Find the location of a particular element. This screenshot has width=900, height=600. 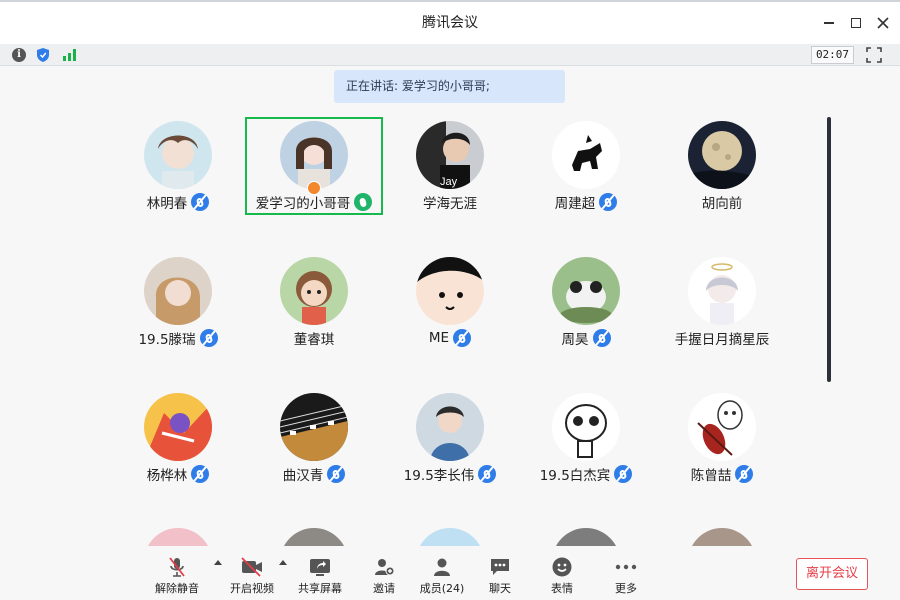

meeting-toolbar: 解除静音 开启视频 共享屏幕 邀请 成员(24) 聊天 表情 更多 离开会议 is located at coordinates (450, 573).